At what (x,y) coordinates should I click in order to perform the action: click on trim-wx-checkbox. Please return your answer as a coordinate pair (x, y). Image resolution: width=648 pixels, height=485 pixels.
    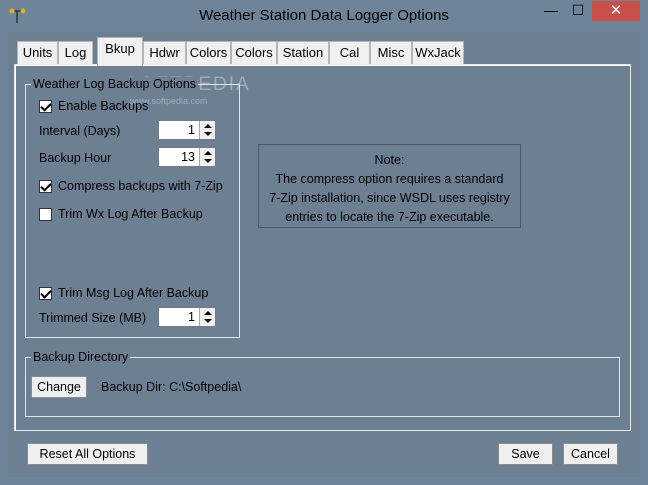
    Looking at the image, I should click on (45, 214).